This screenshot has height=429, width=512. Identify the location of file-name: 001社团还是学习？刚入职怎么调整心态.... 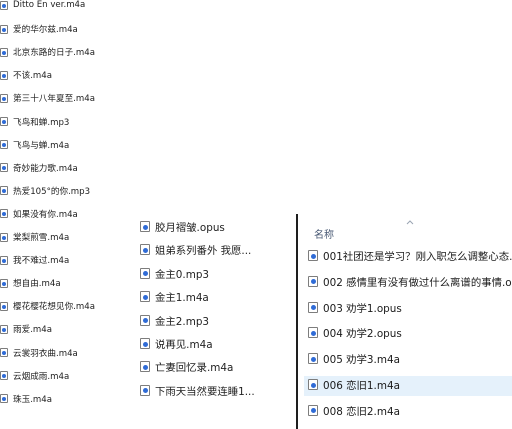
(417, 257).